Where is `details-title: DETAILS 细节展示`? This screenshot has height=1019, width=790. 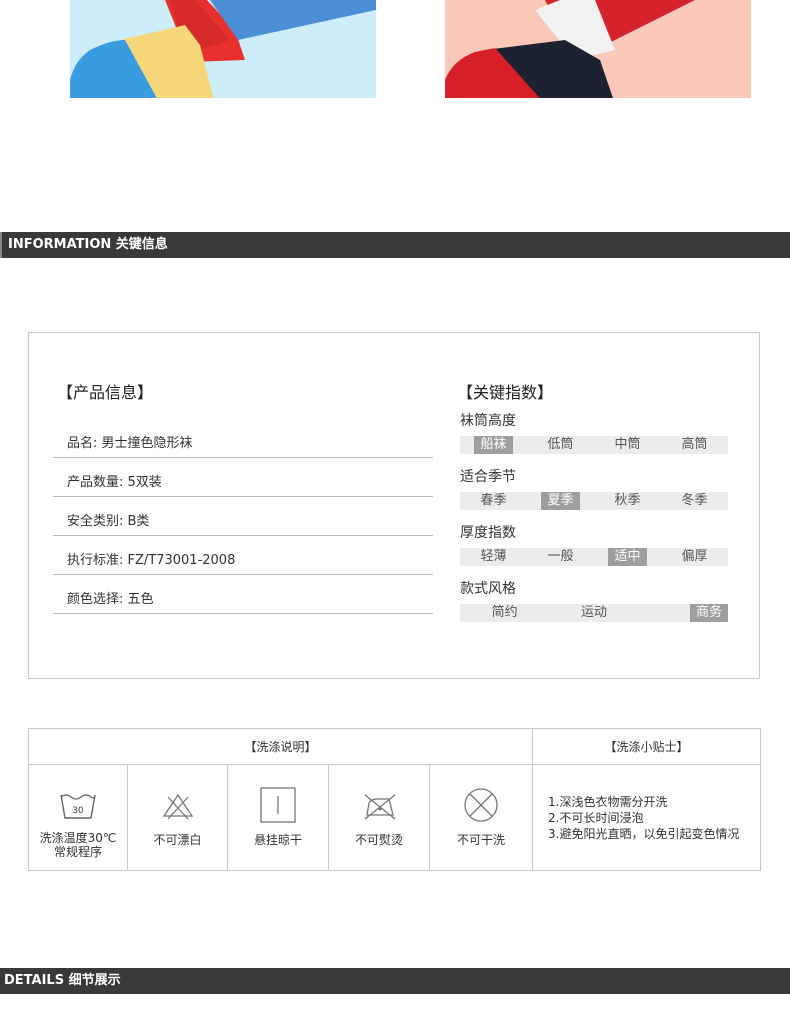 details-title: DETAILS 细节展示 is located at coordinates (62, 980).